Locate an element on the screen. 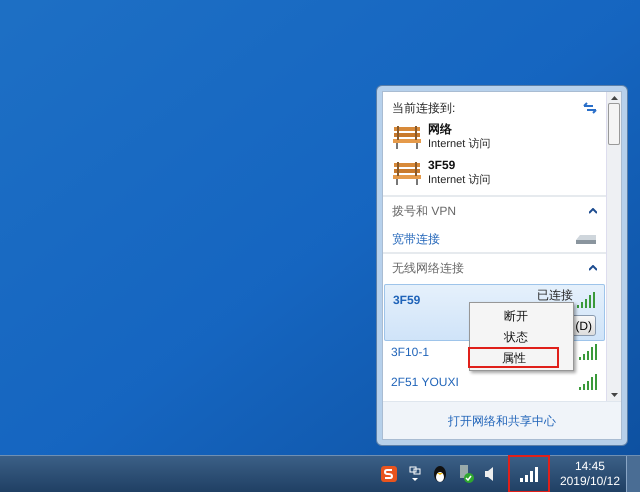  network-name: 3F10-1 is located at coordinates (410, 352).